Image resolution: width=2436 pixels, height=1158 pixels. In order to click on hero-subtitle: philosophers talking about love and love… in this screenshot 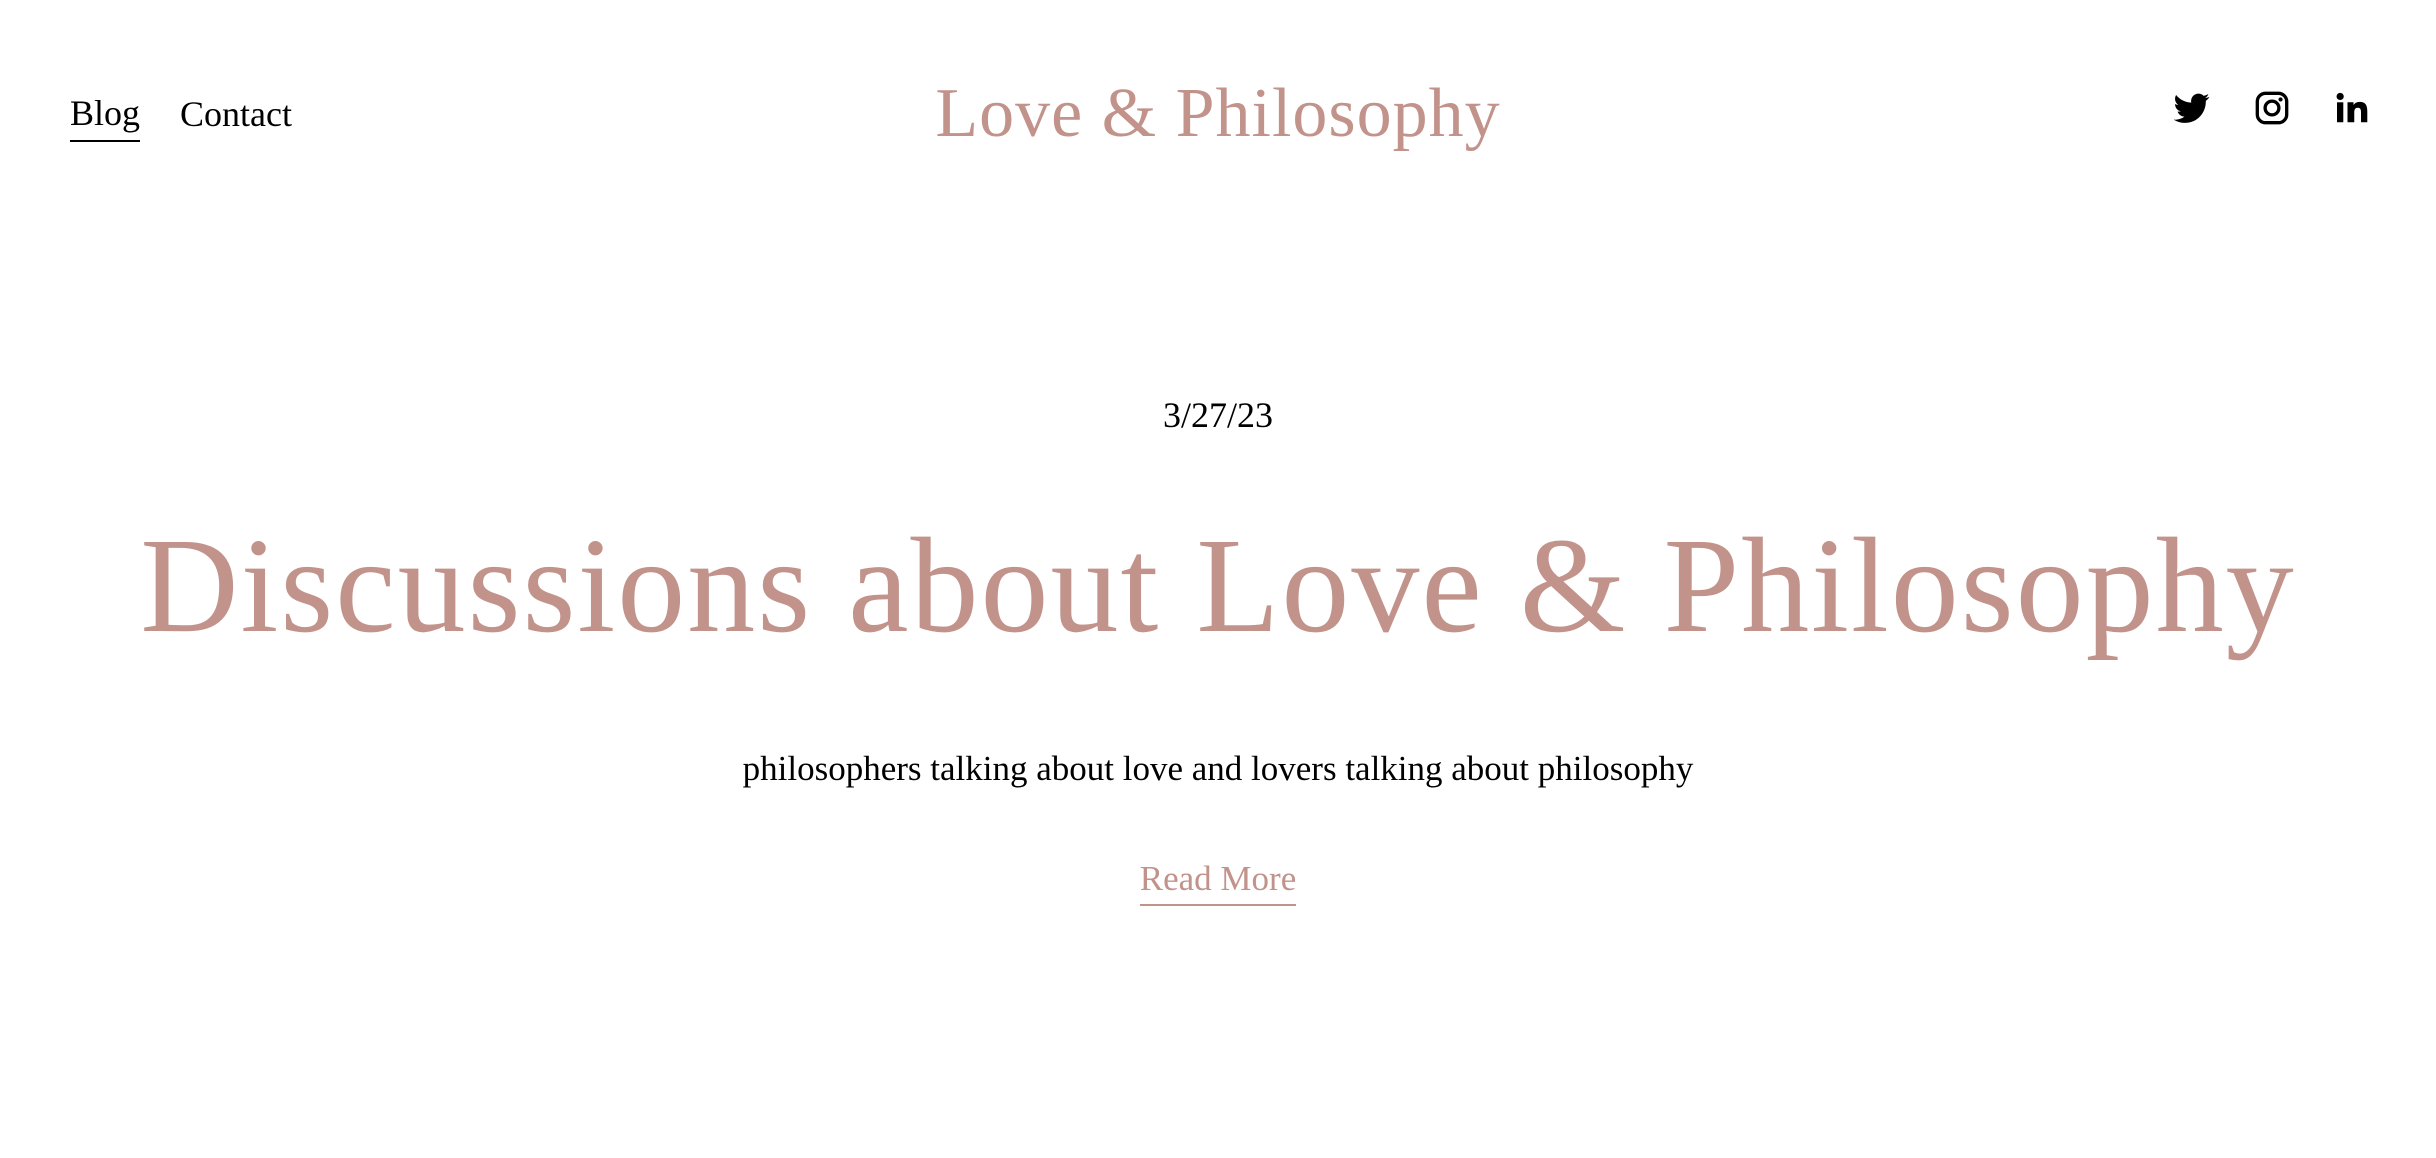, I will do `click(1218, 768)`.